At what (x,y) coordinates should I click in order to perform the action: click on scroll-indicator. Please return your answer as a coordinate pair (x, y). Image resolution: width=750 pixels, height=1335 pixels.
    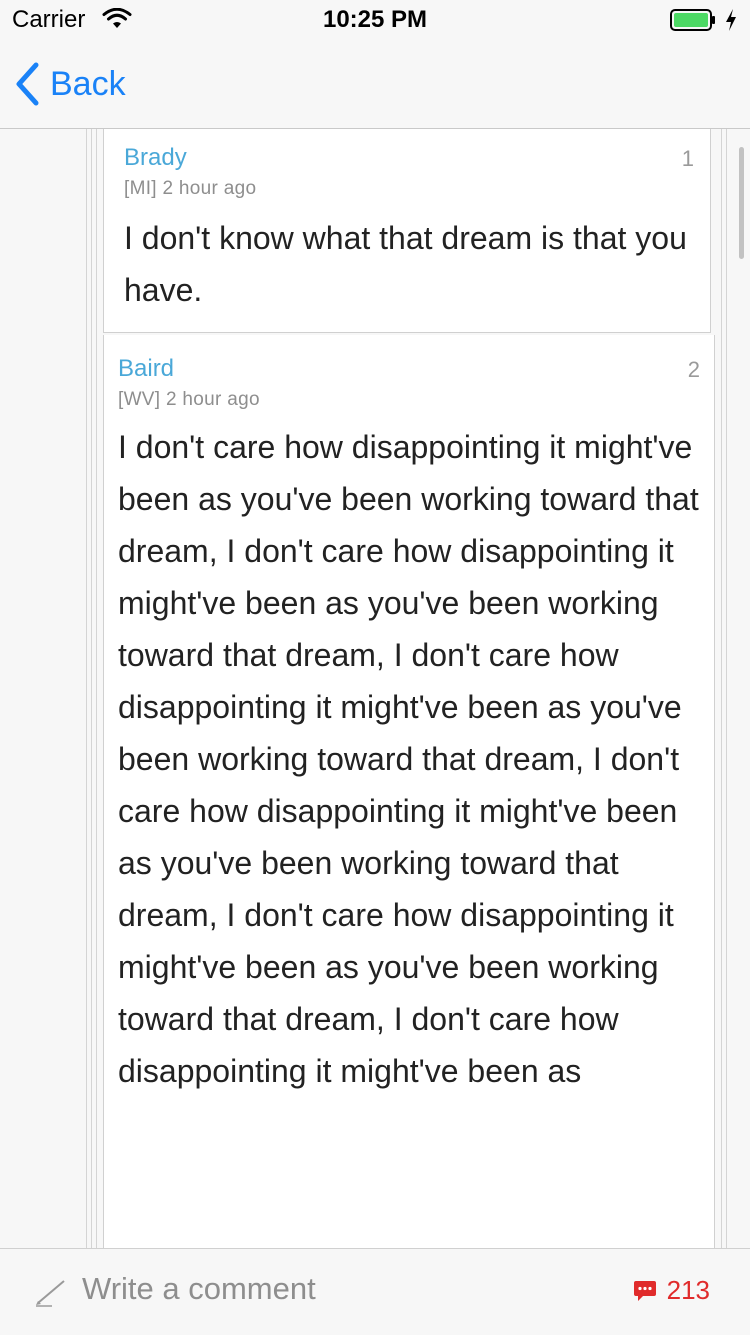
    Looking at the image, I should click on (741, 203).